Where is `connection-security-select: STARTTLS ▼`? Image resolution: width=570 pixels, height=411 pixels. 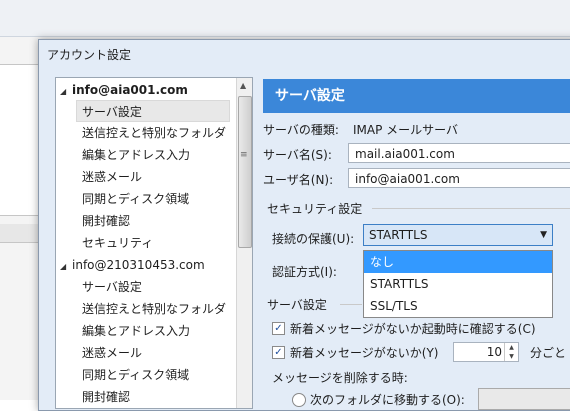
connection-security-select: STARTTLS ▼ is located at coordinates (458, 235).